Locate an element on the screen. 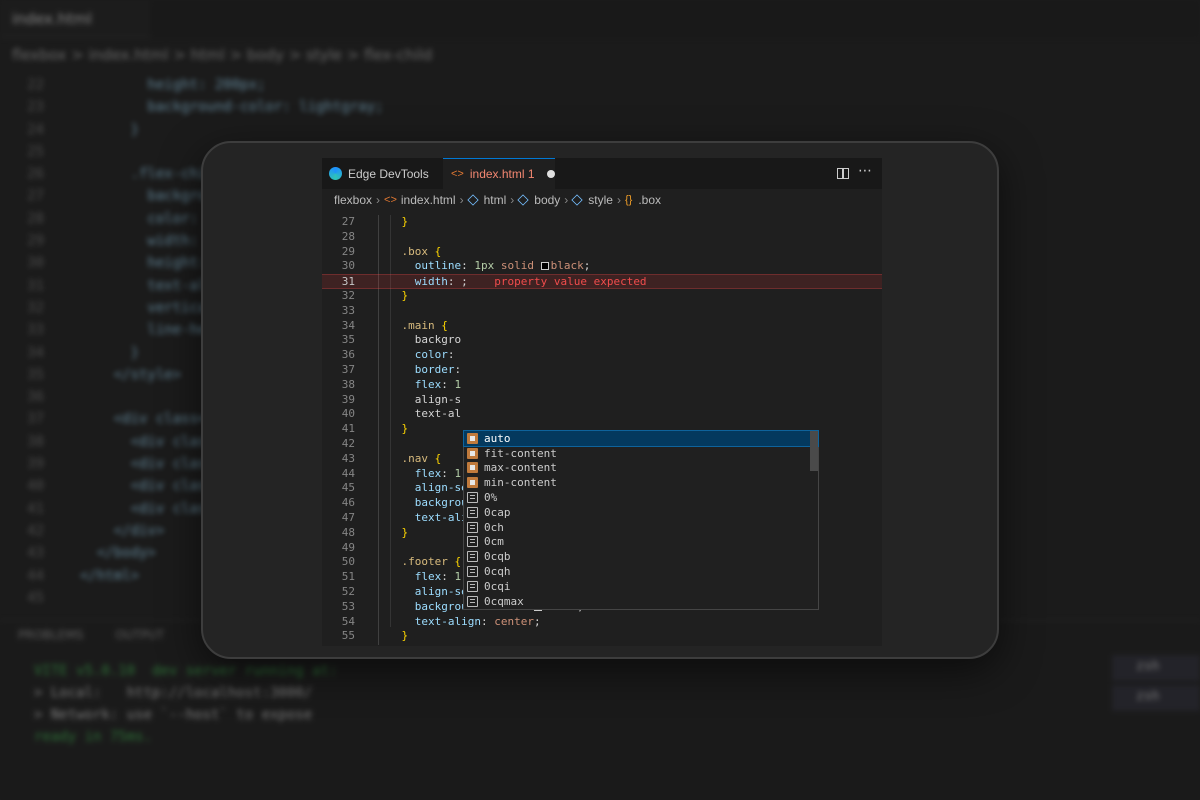 Image resolution: width=1200 pixels, height=800 pixels. terminal-line: ready in 75ms. is located at coordinates (93, 737).